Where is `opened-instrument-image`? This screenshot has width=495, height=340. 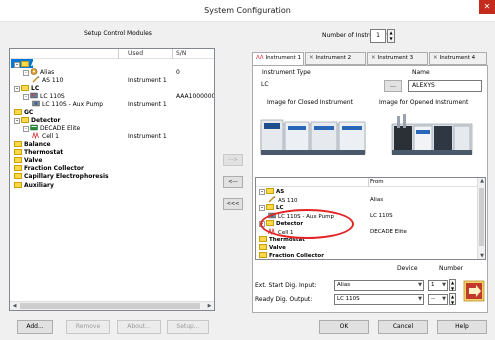
opened-instrument-image is located at coordinates (430, 135).